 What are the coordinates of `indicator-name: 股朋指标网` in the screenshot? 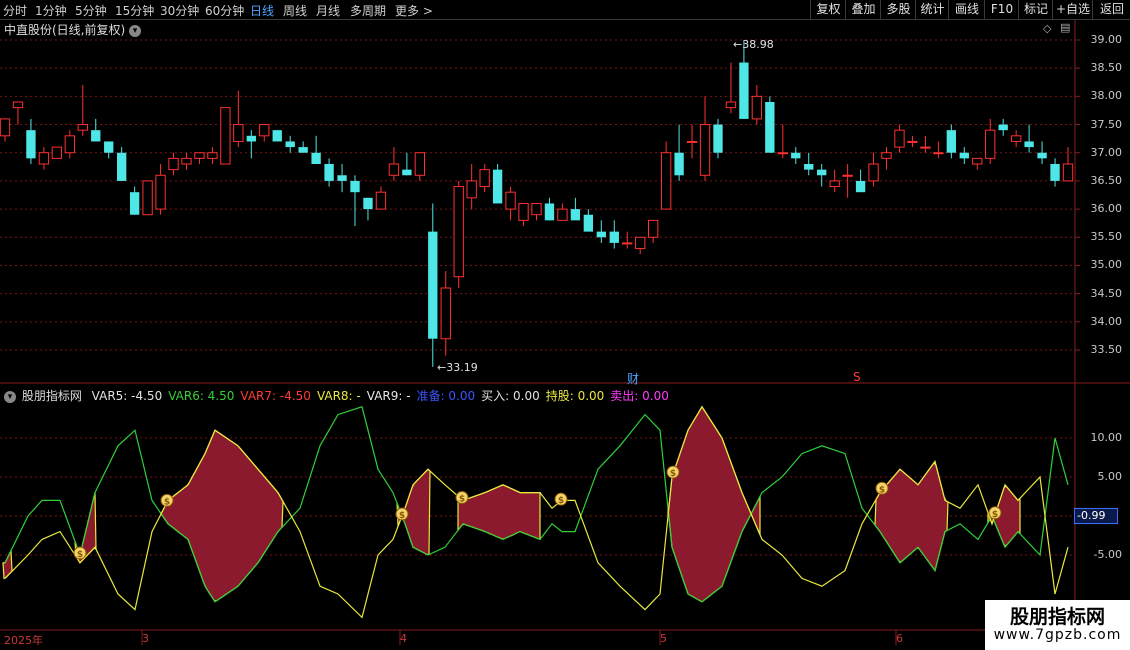 It's located at (51, 396).